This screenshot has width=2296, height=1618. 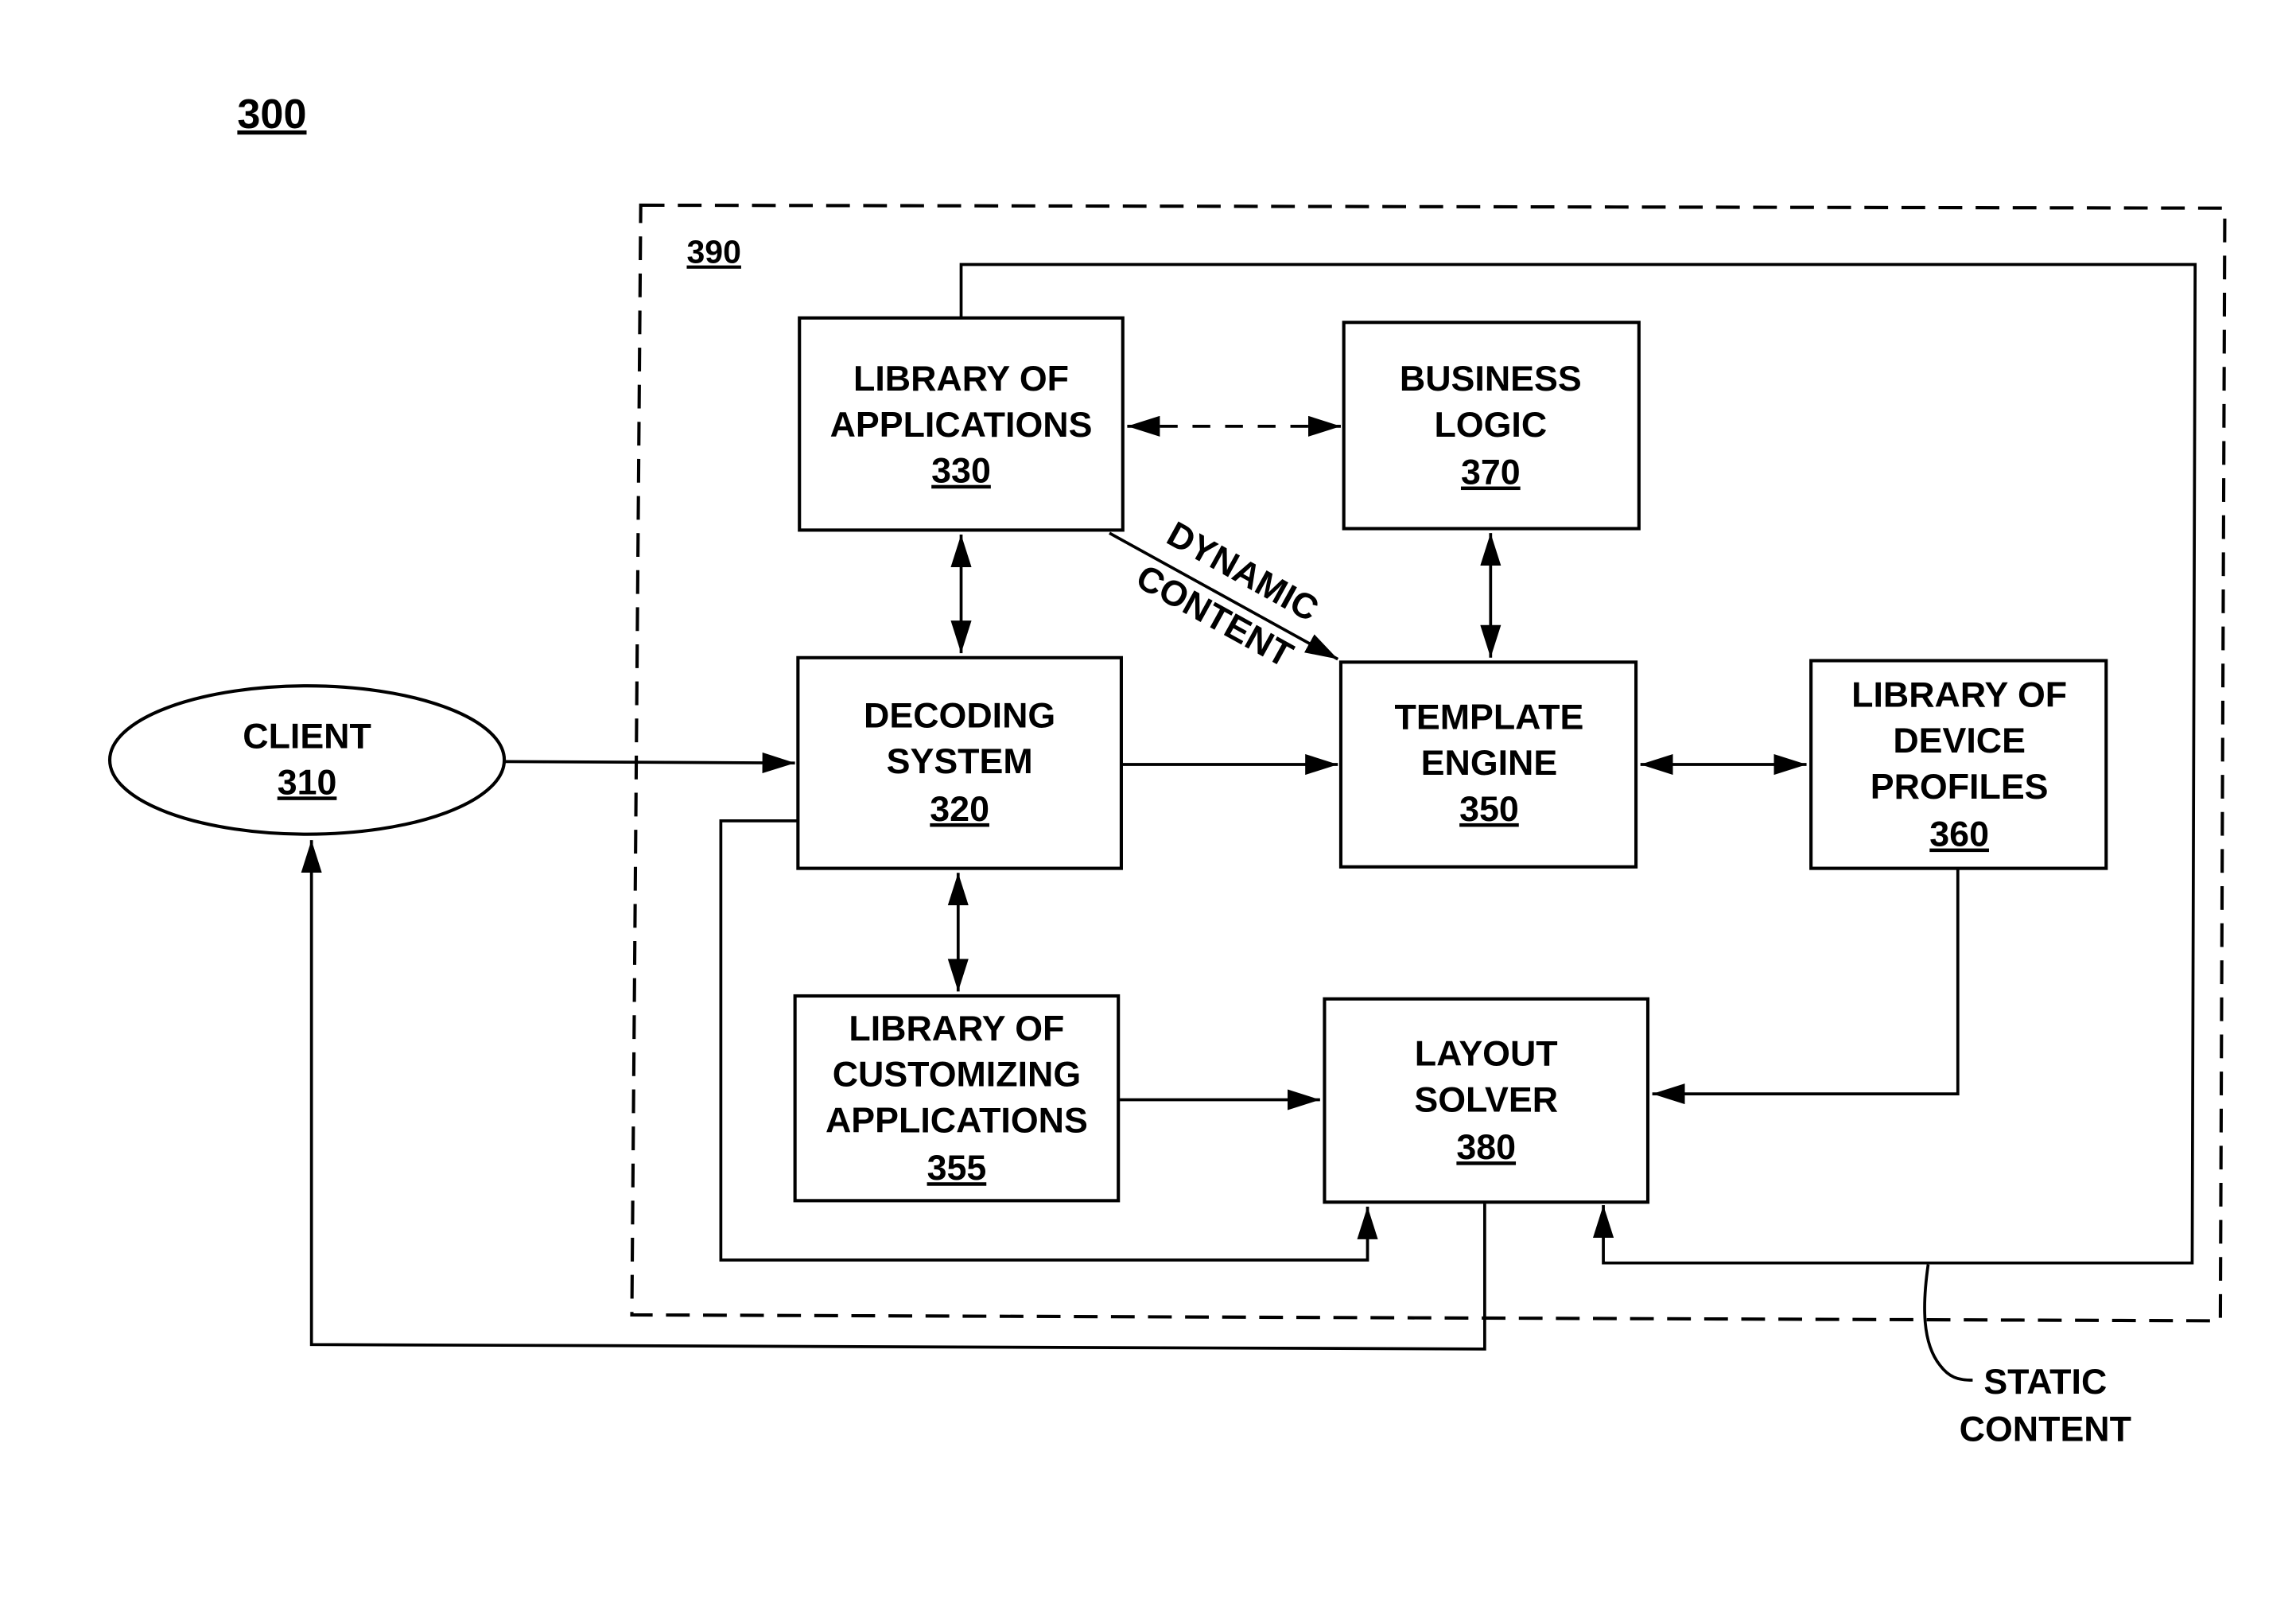 I want to click on svg-text: 380, so click(x=1486, y=1147).